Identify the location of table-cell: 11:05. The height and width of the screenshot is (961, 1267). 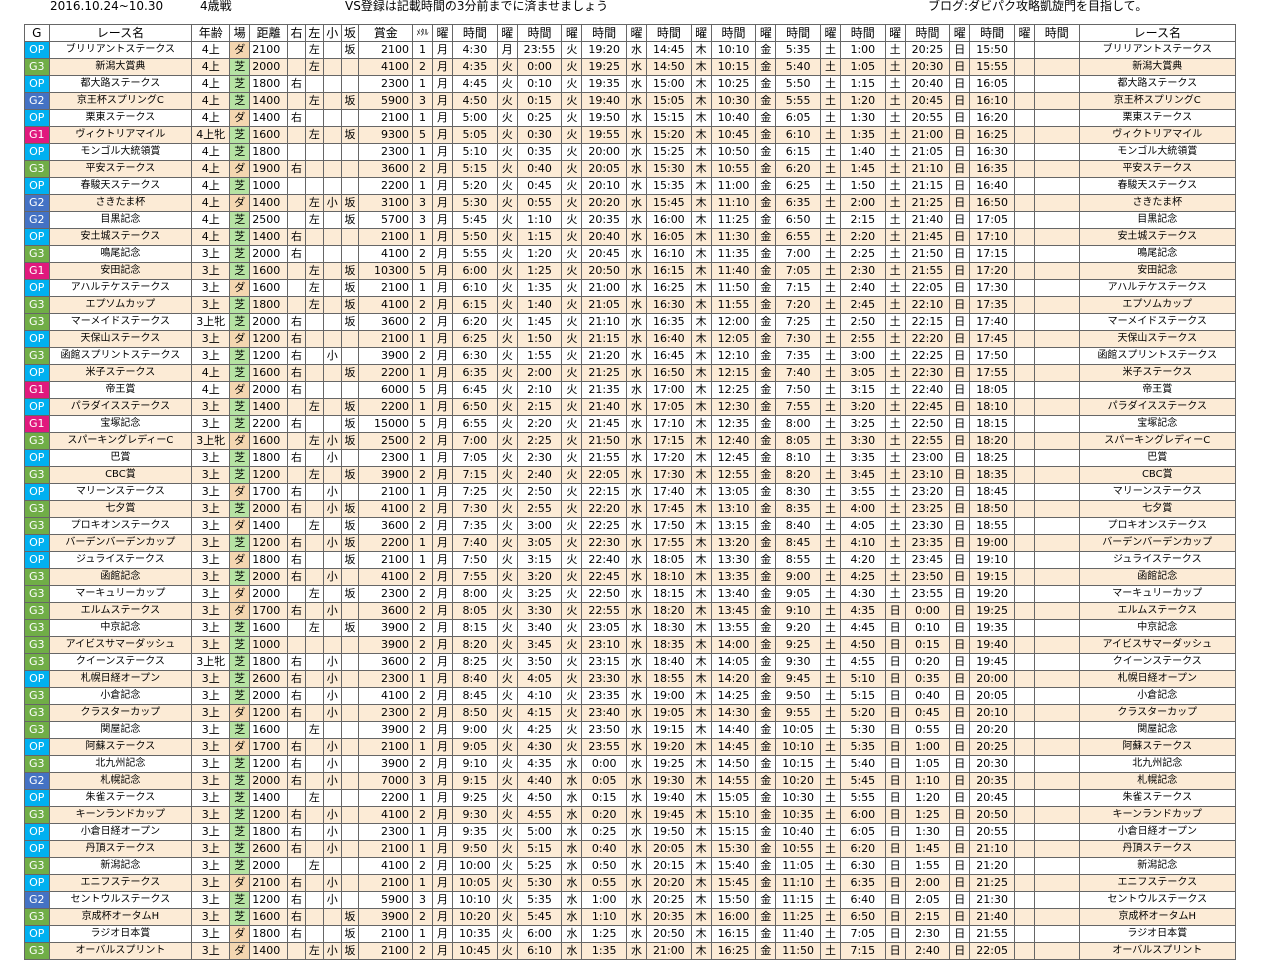
(798, 866).